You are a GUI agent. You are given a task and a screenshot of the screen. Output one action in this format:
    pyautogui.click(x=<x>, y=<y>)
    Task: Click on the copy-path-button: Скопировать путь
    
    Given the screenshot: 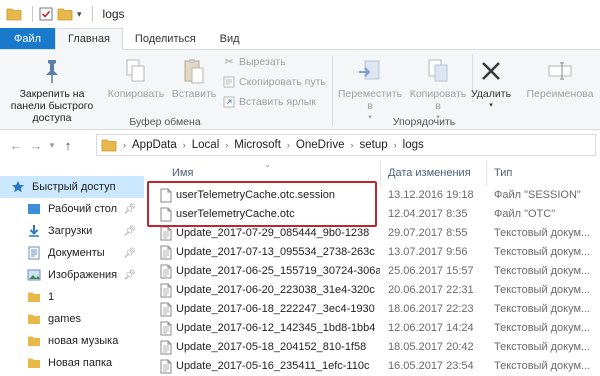 What is the action you would take?
    pyautogui.click(x=274, y=82)
    